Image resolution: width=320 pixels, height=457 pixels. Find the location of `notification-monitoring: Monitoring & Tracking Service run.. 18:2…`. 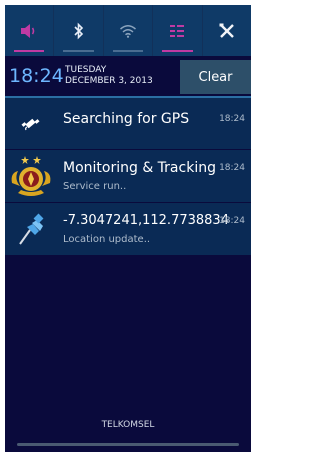

notification-monitoring: Monitoring & Tracking Service run.. 18:2… is located at coordinates (128, 176).